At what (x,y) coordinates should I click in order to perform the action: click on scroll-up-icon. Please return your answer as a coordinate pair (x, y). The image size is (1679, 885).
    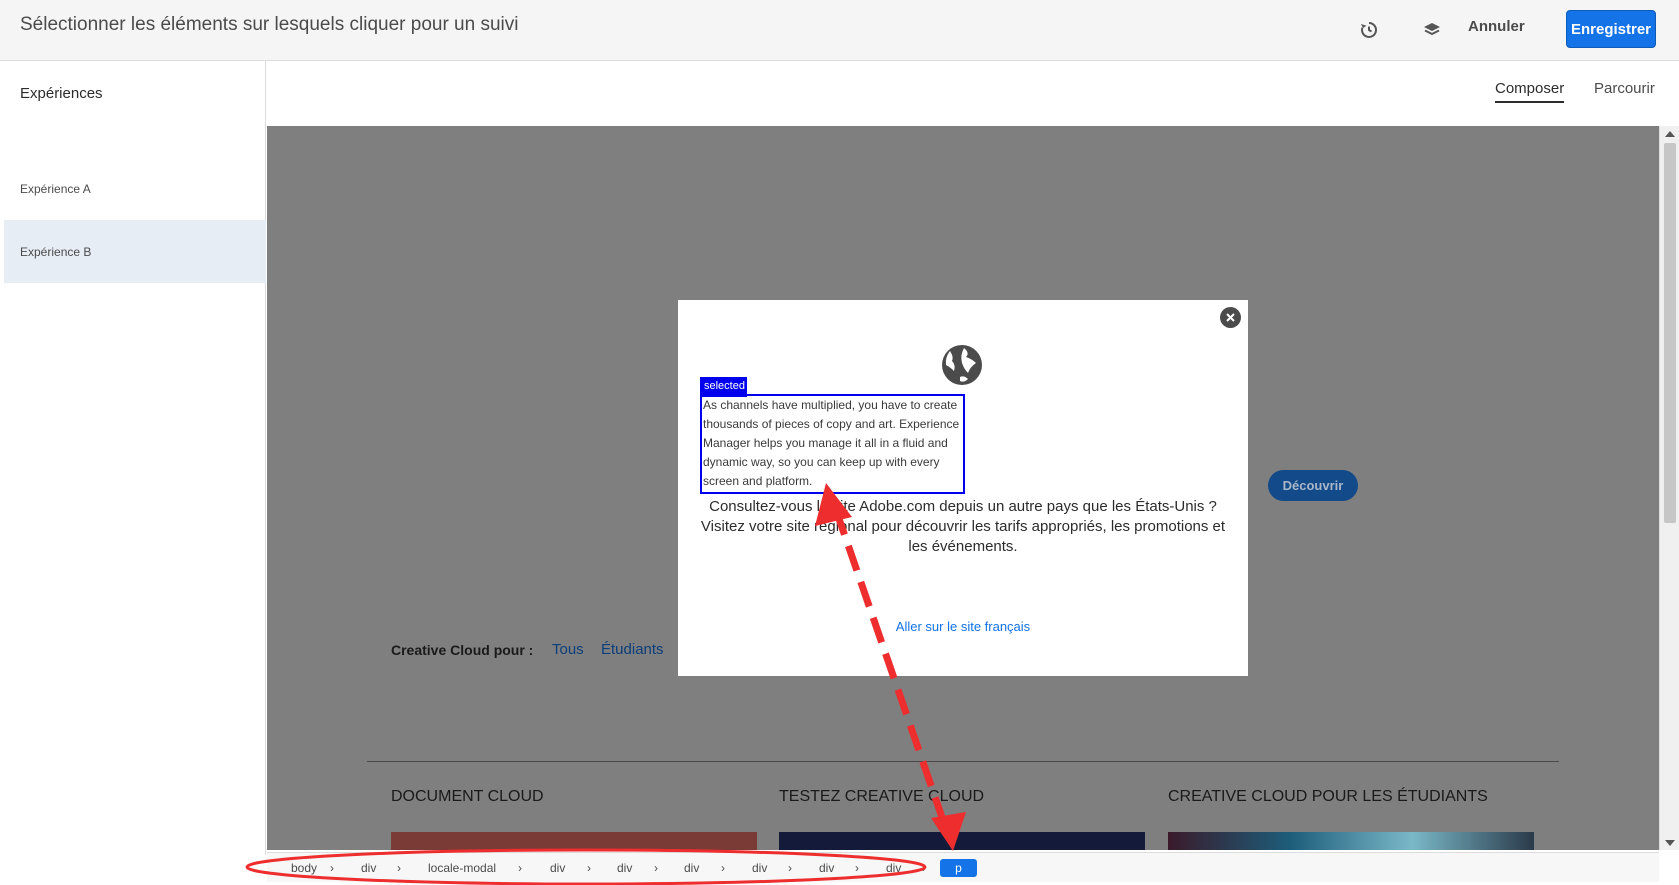
    Looking at the image, I should click on (1670, 134).